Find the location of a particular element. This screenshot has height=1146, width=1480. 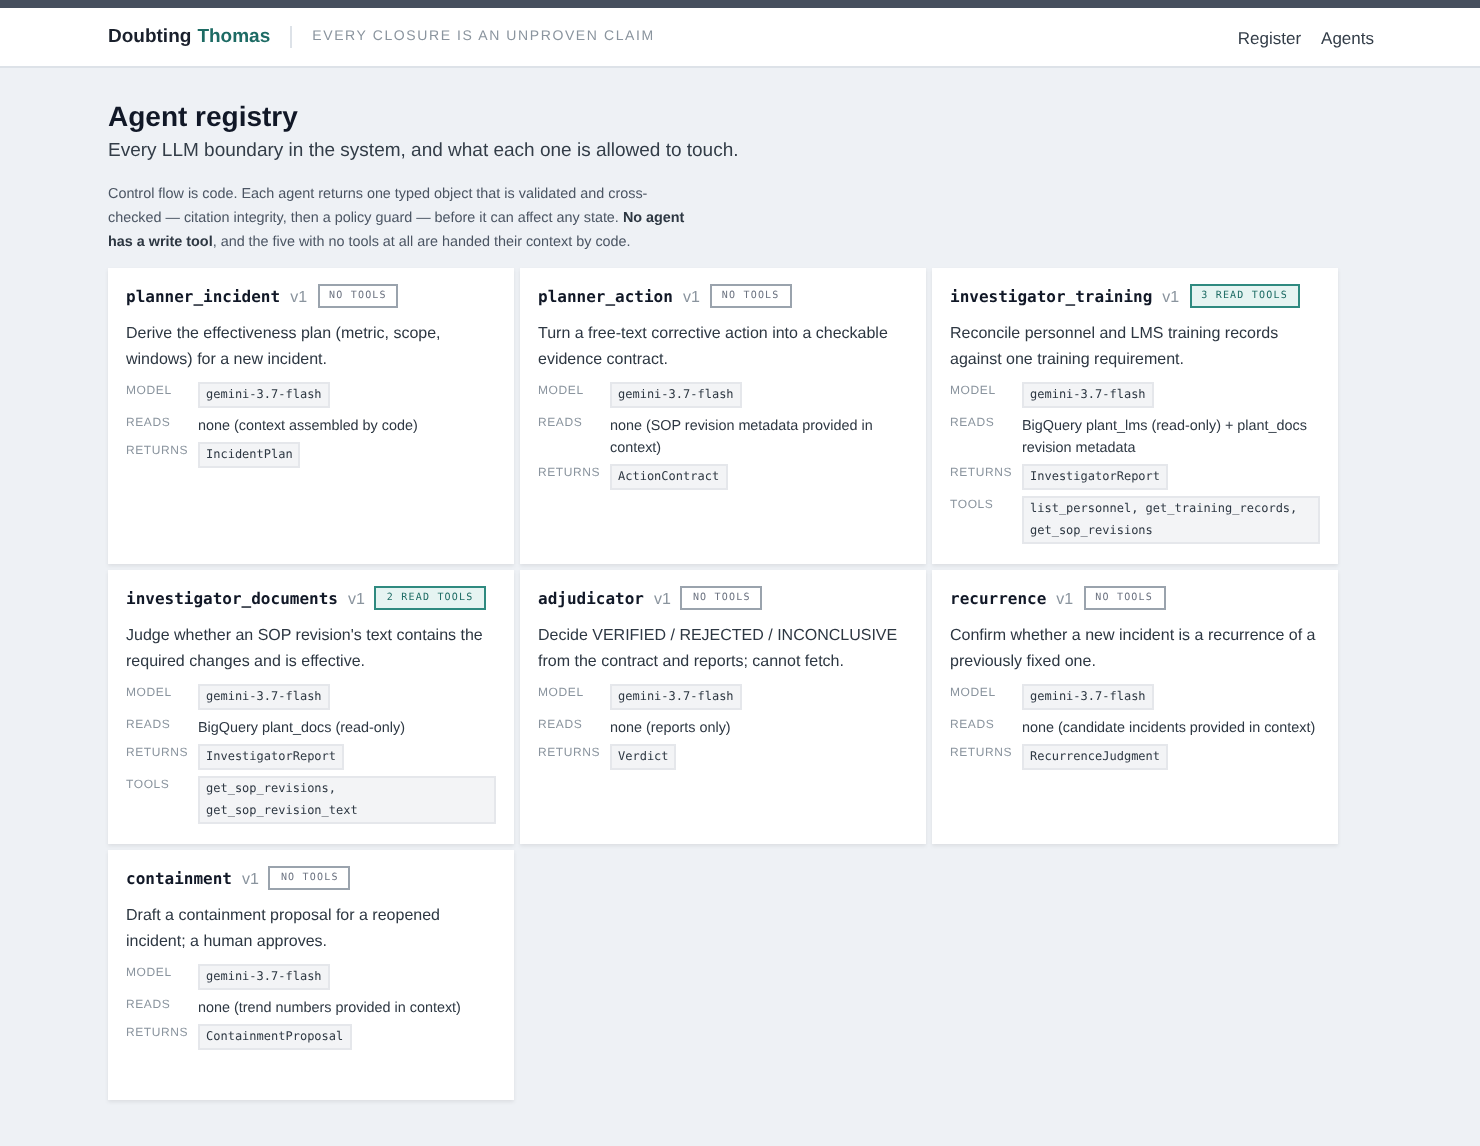

nav-link: Agents is located at coordinates (1347, 37).